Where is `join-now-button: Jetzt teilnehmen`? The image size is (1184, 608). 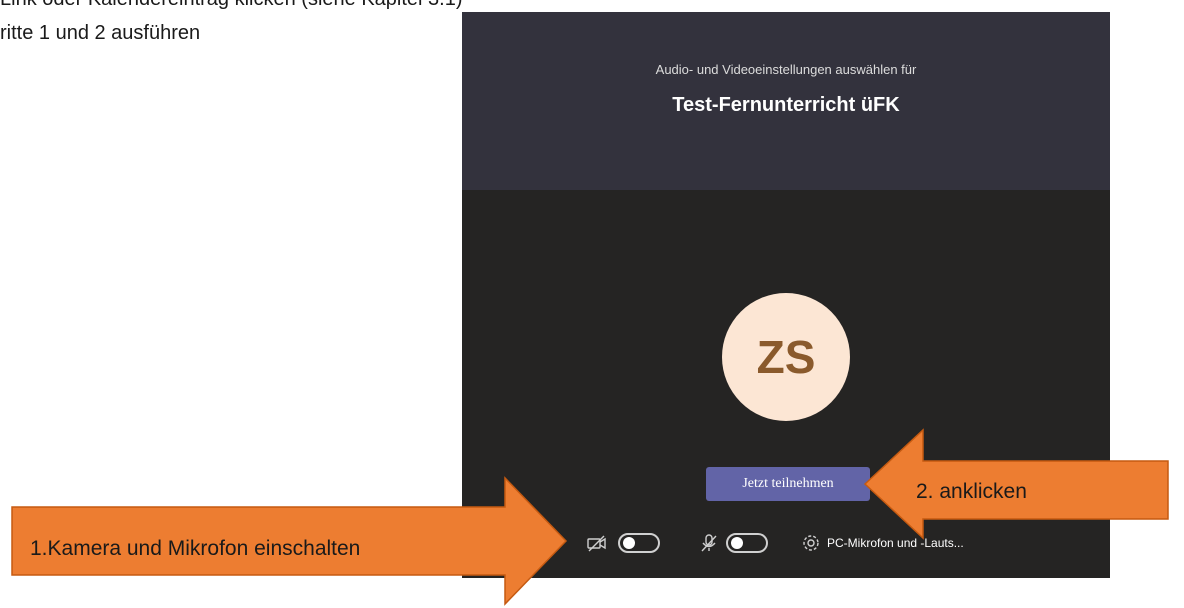
join-now-button: Jetzt teilnehmen is located at coordinates (788, 484).